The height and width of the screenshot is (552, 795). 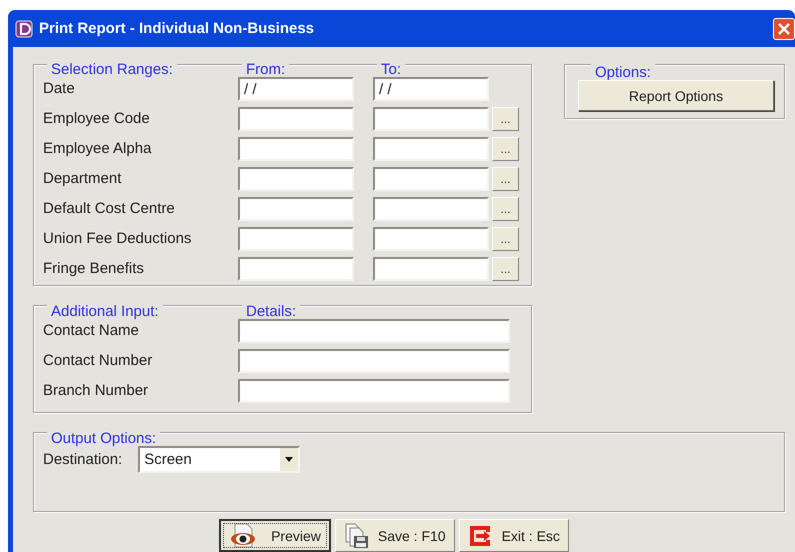 I want to click on group-label: Options:, so click(x=623, y=72).